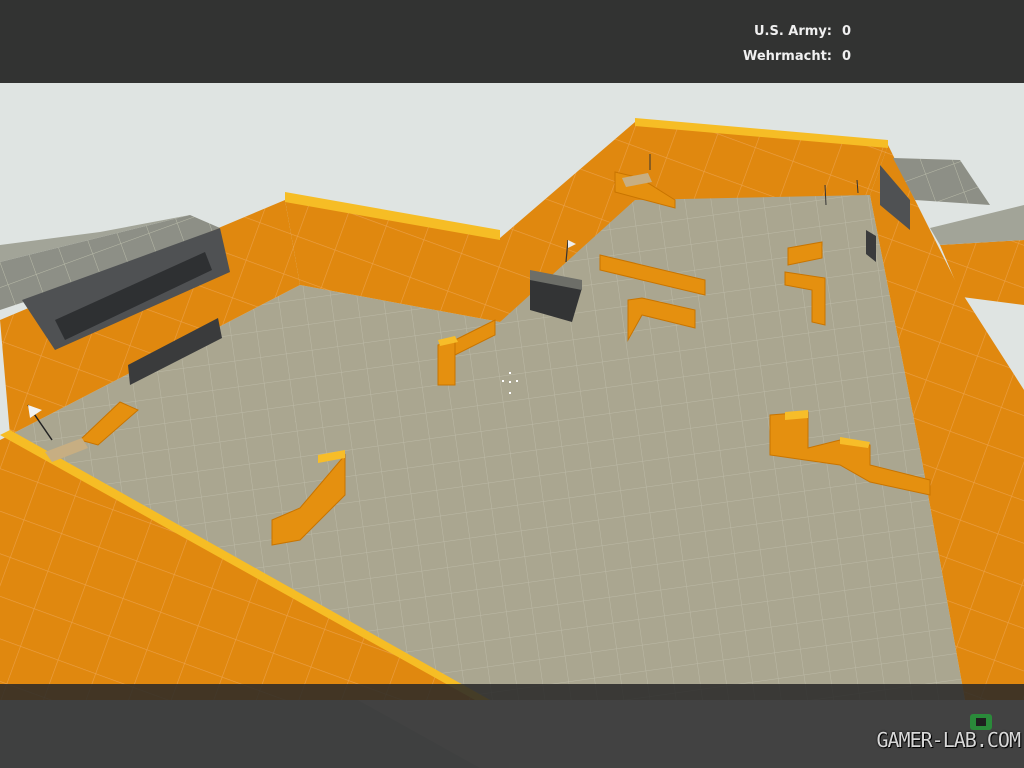 This screenshot has height=768, width=1024. What do you see at coordinates (510, 383) in the screenshot?
I see `crosshair-icon` at bounding box center [510, 383].